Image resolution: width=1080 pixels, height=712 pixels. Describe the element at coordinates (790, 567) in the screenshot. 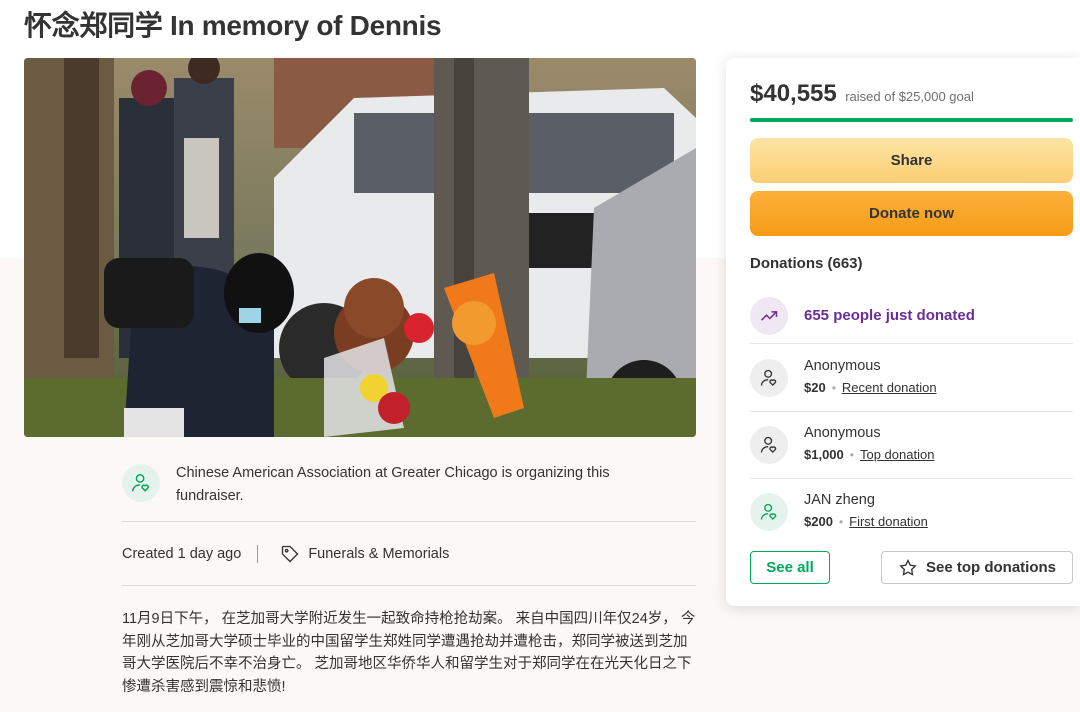

I see `see-all-button: See all` at that location.